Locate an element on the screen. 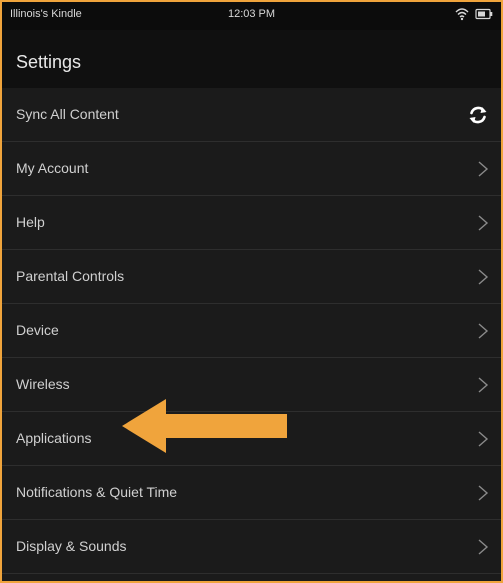 The image size is (503, 583). status-icons is located at coordinates (474, 14).